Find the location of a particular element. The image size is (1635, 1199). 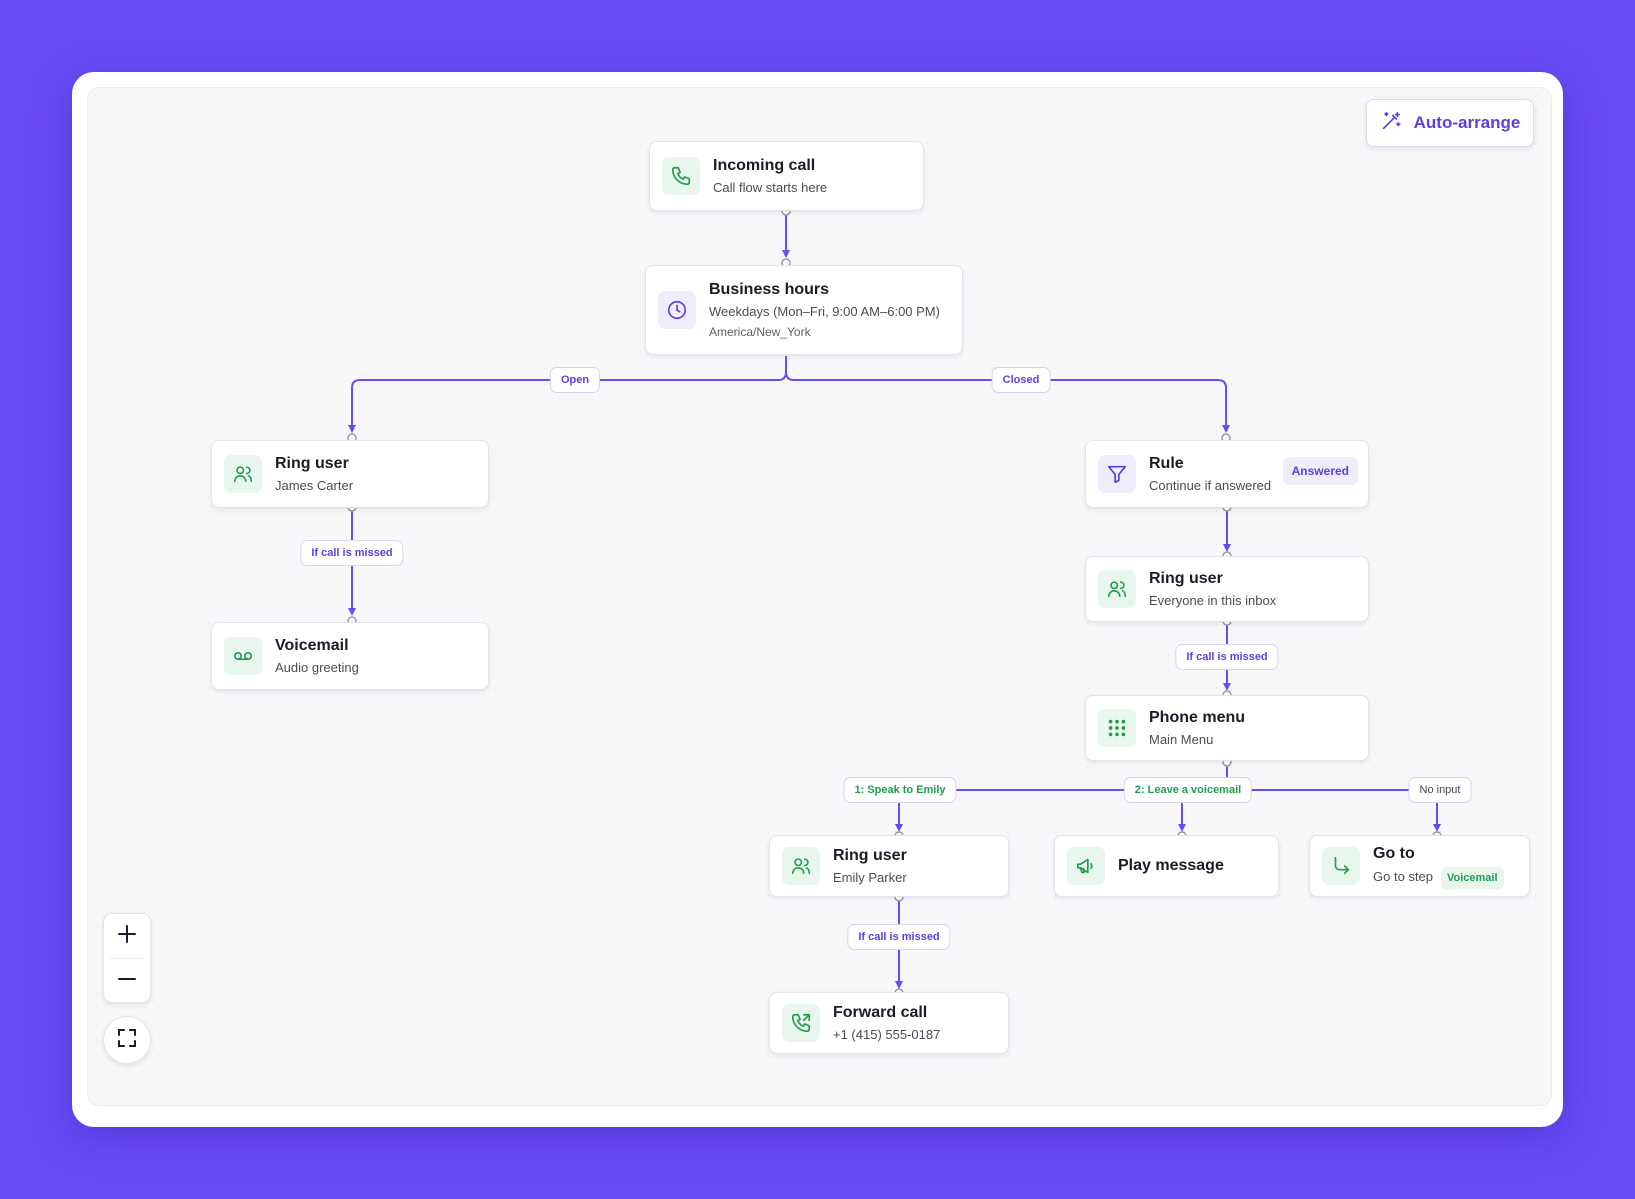

fit-screen-icon is located at coordinates (127, 1040).